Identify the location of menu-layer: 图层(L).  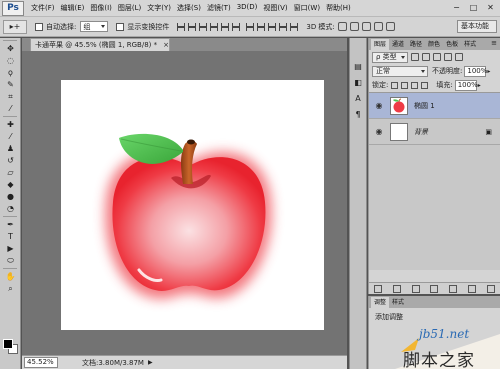
(129, 8).